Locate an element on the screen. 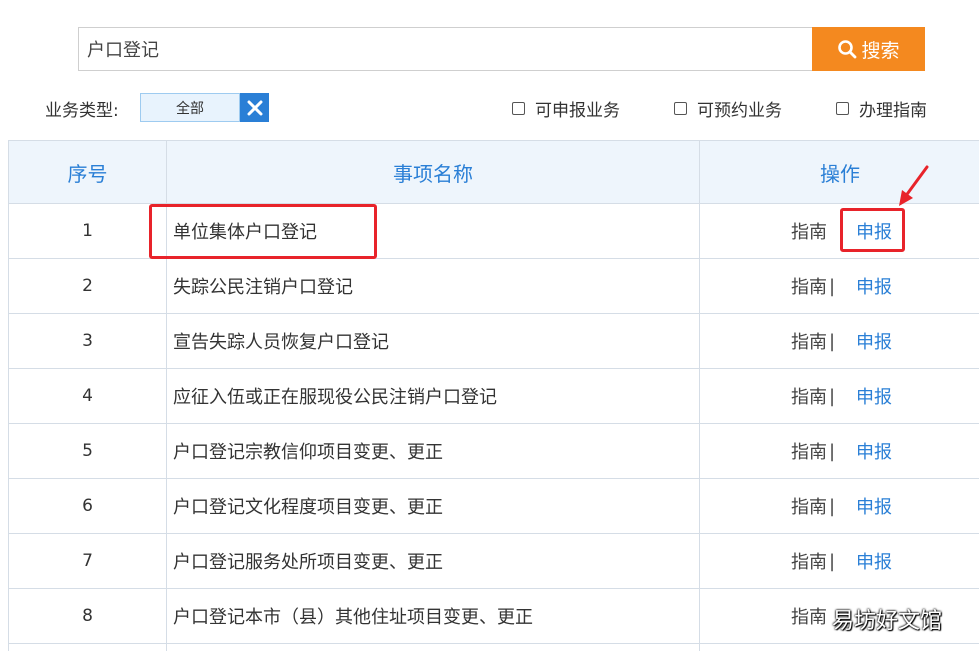  search-icon is located at coordinates (847, 49).